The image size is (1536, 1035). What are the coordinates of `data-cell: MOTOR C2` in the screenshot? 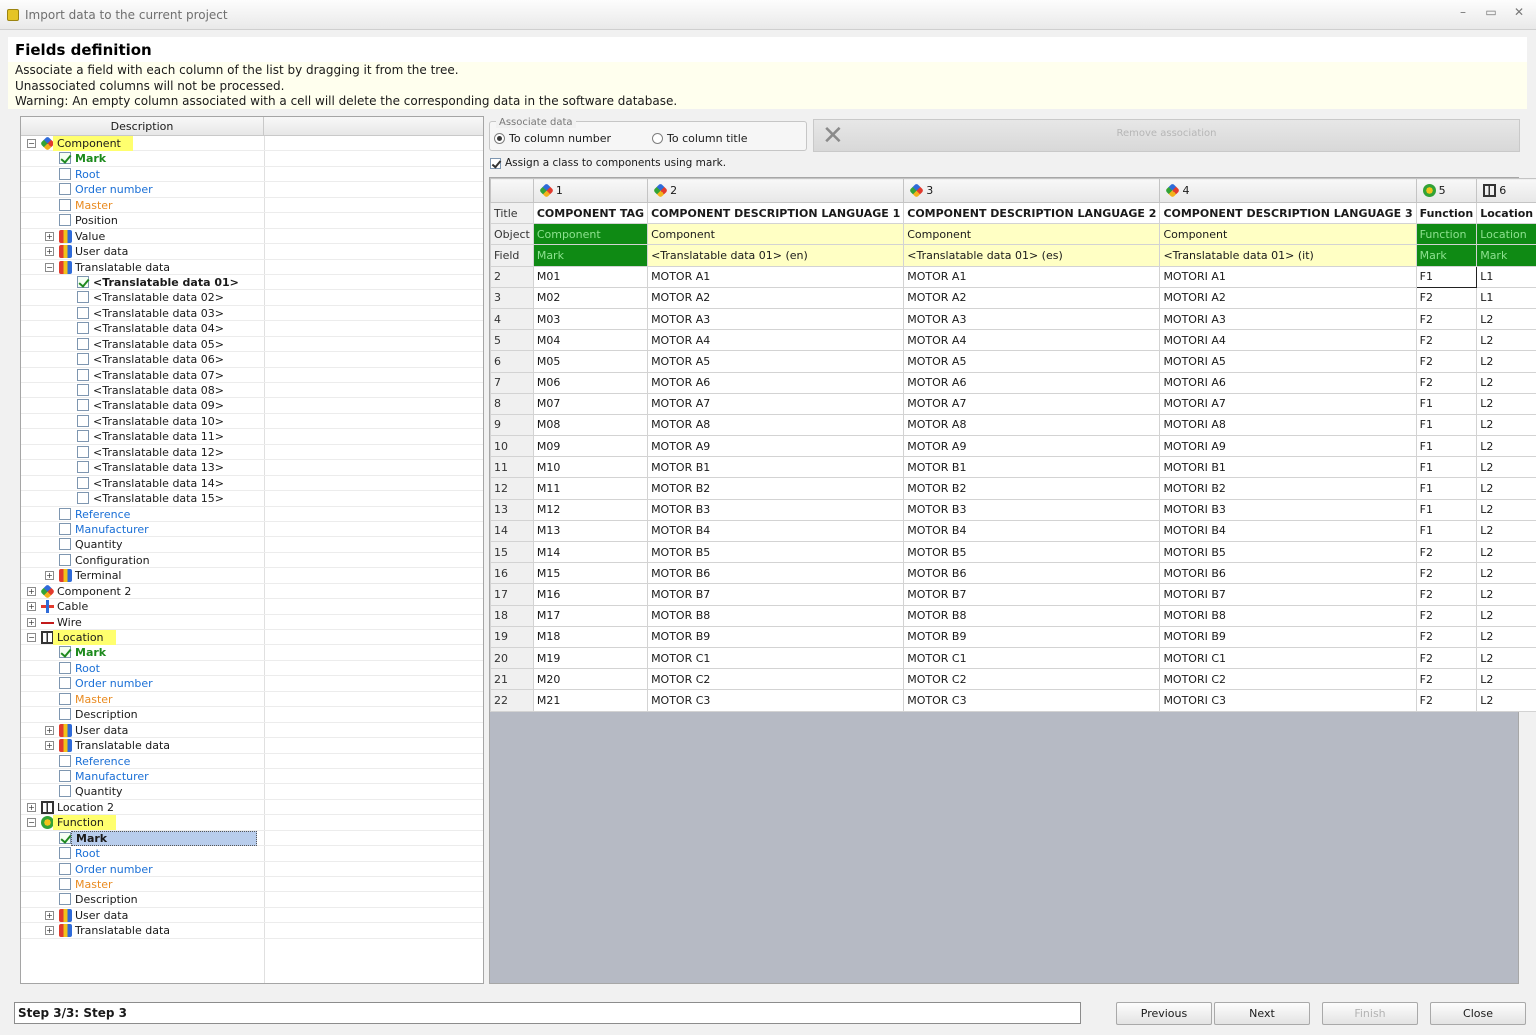 It's located at (776, 679).